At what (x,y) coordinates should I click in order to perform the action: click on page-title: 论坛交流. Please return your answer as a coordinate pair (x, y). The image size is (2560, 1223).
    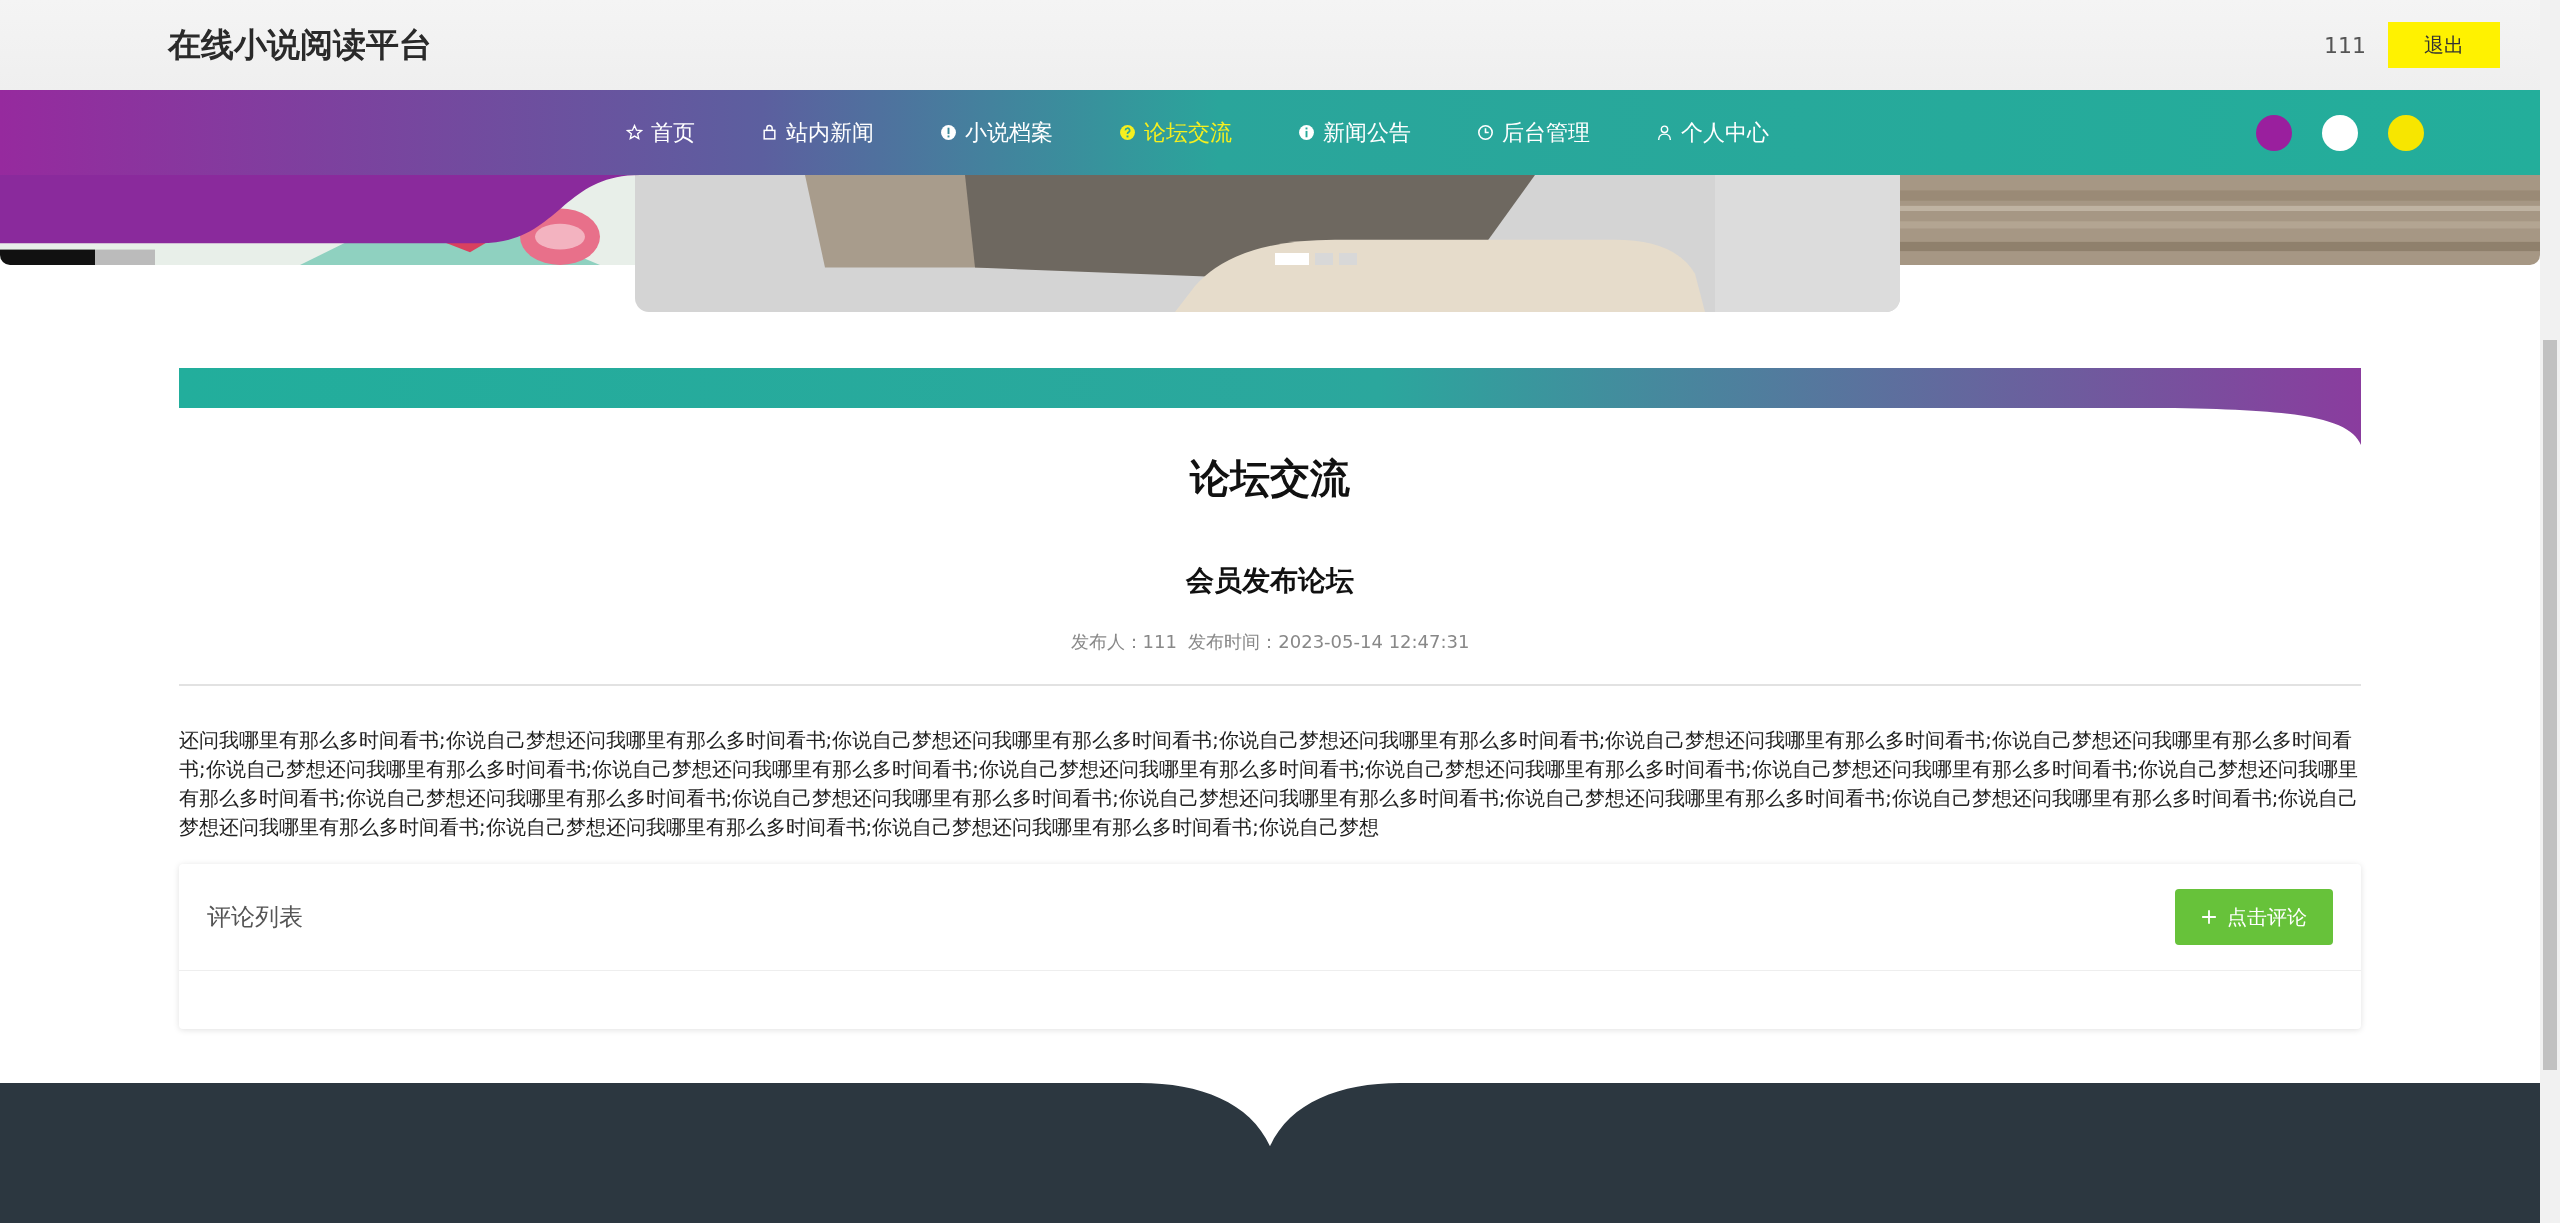
    Looking at the image, I should click on (1270, 478).